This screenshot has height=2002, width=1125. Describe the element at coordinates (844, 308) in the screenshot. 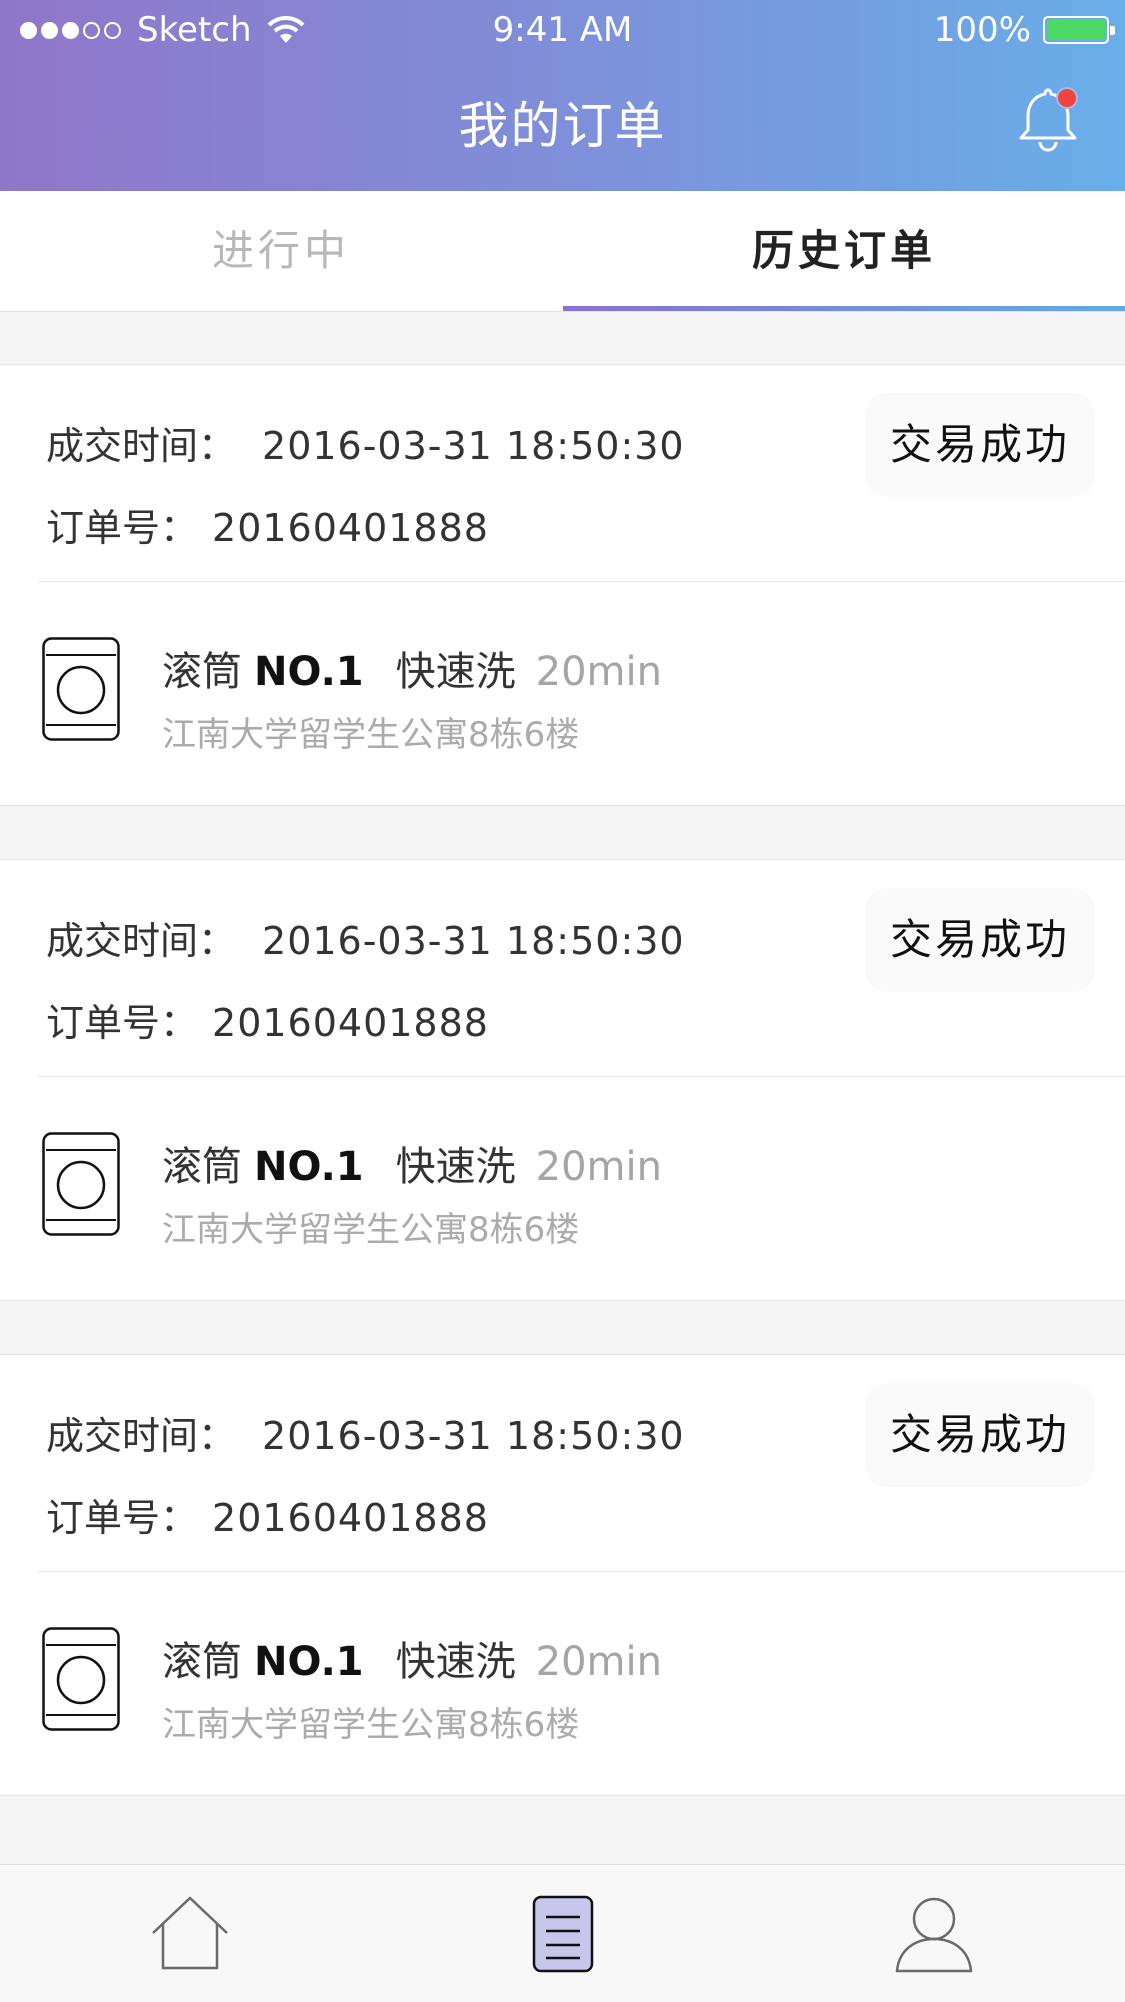

I see `active-tab-indicator` at that location.